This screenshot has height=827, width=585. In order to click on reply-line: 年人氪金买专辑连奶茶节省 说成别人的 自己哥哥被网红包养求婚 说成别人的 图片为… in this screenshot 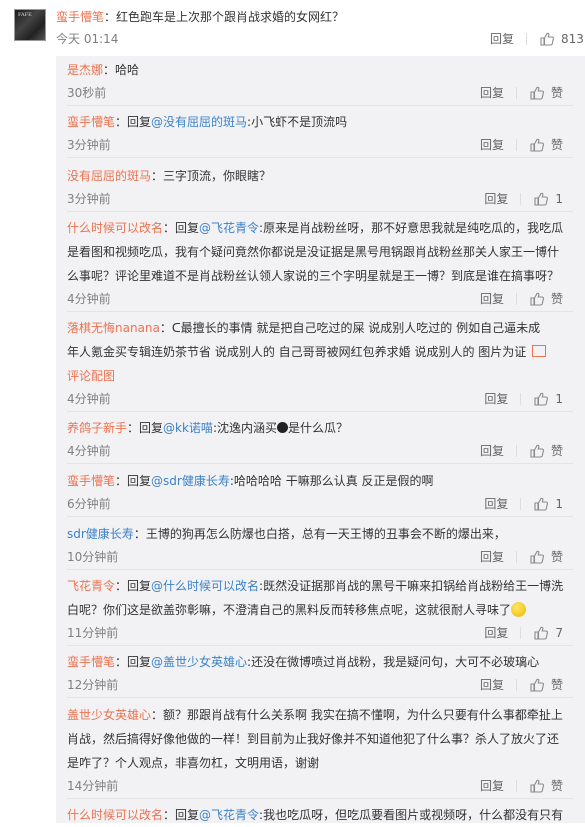, I will do `click(319, 352)`.